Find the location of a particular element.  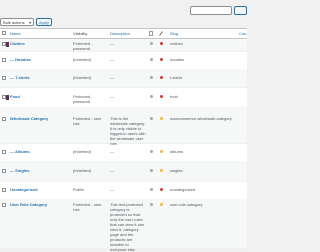

category-name-link: Wholesale Category is located at coordinates (29, 118).